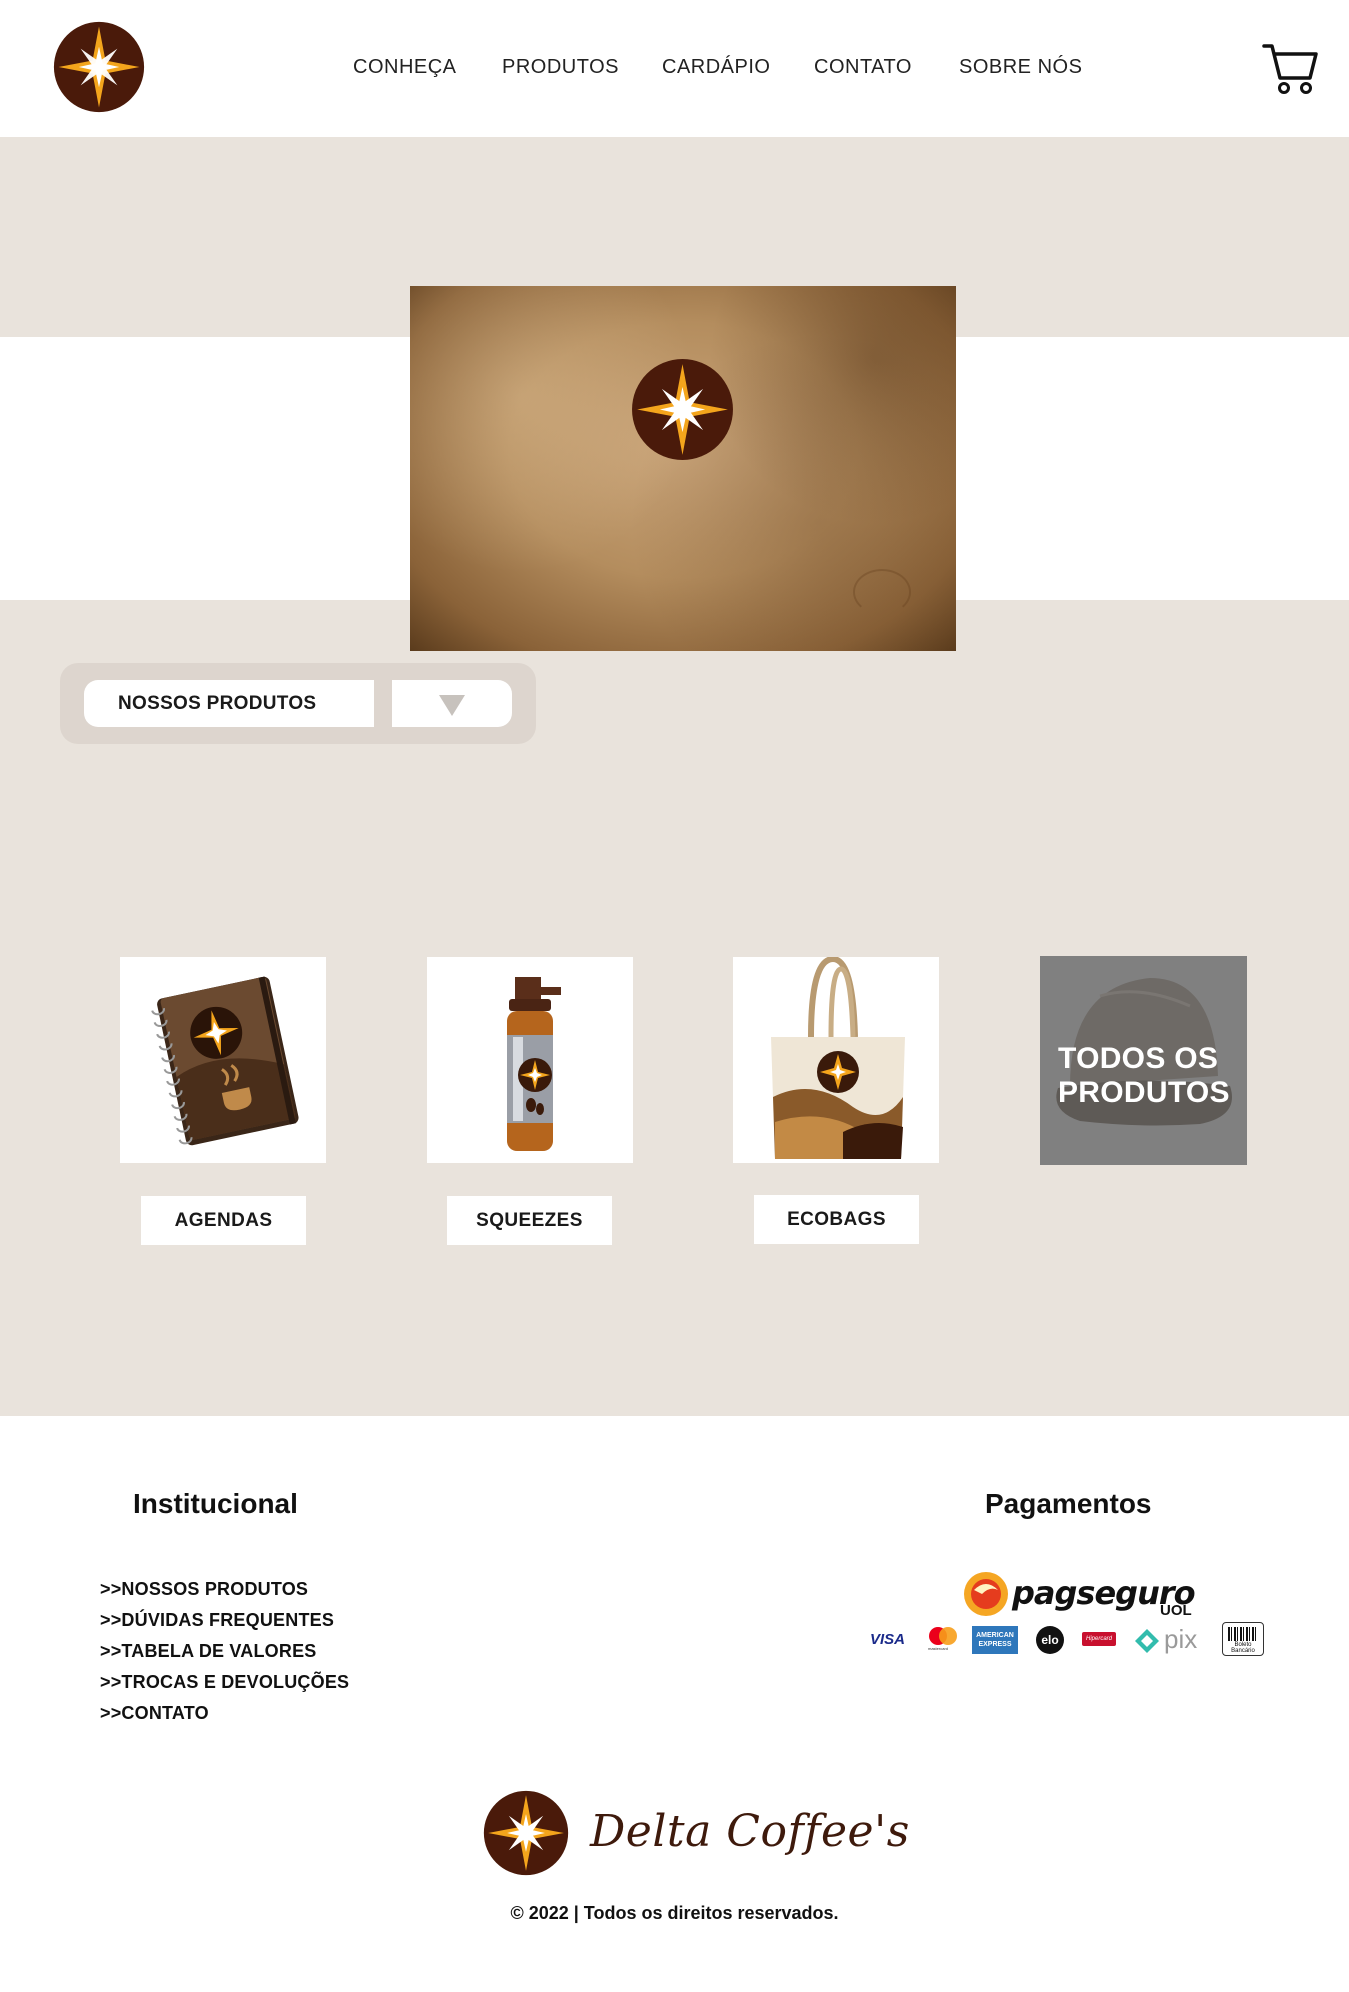 The width and height of the screenshot is (1349, 1992). I want to click on footer-link-nossos-produtos: >>NOSSOS PRODUTOS, so click(224, 1589).